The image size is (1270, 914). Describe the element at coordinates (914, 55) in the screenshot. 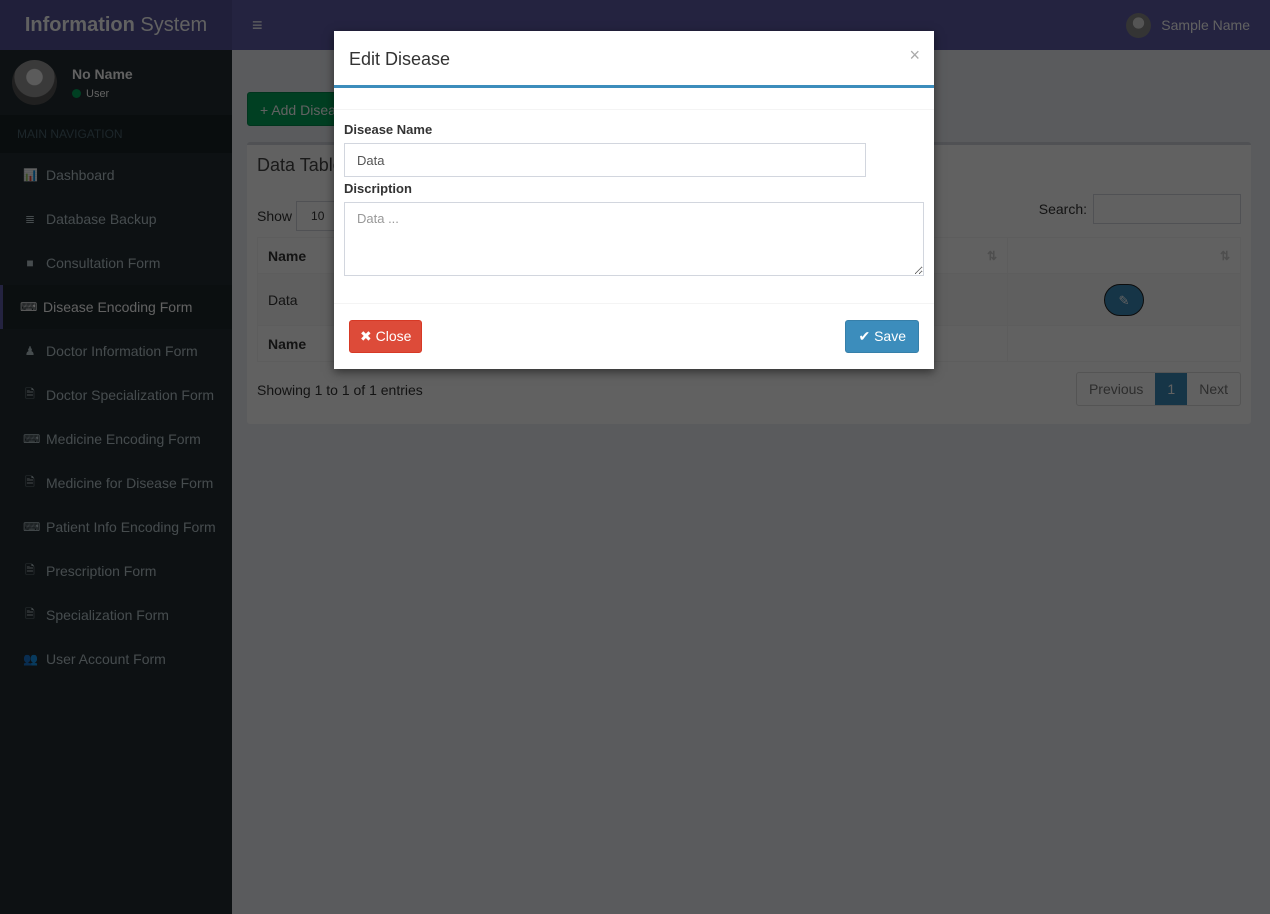

I see `close-icon: ×` at that location.